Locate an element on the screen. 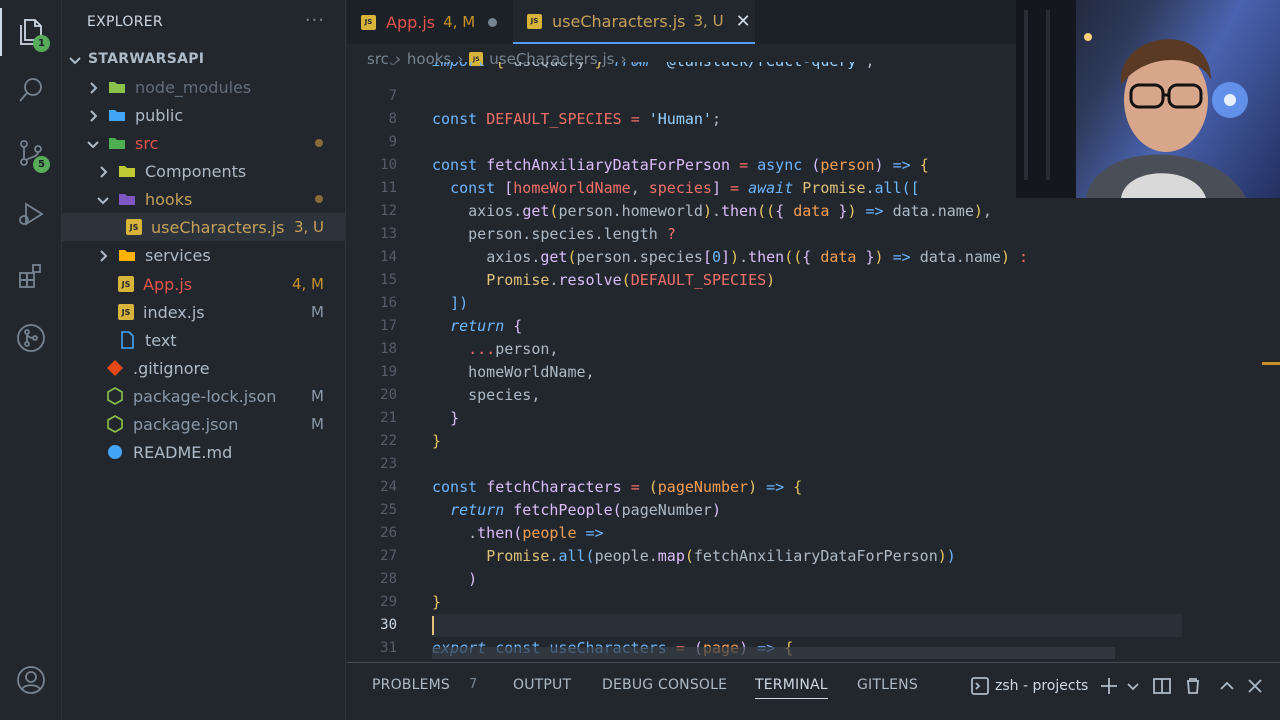  line-number: 14 is located at coordinates (388, 257).